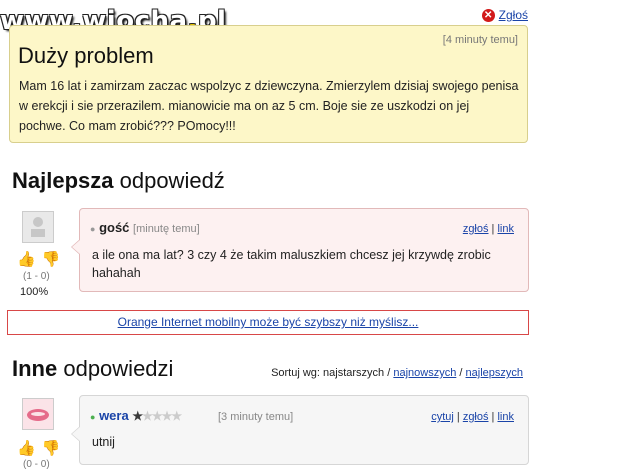 The height and width of the screenshot is (470, 640). Describe the element at coordinates (494, 373) in the screenshot. I see `sort-best-link: najlepszych` at that location.